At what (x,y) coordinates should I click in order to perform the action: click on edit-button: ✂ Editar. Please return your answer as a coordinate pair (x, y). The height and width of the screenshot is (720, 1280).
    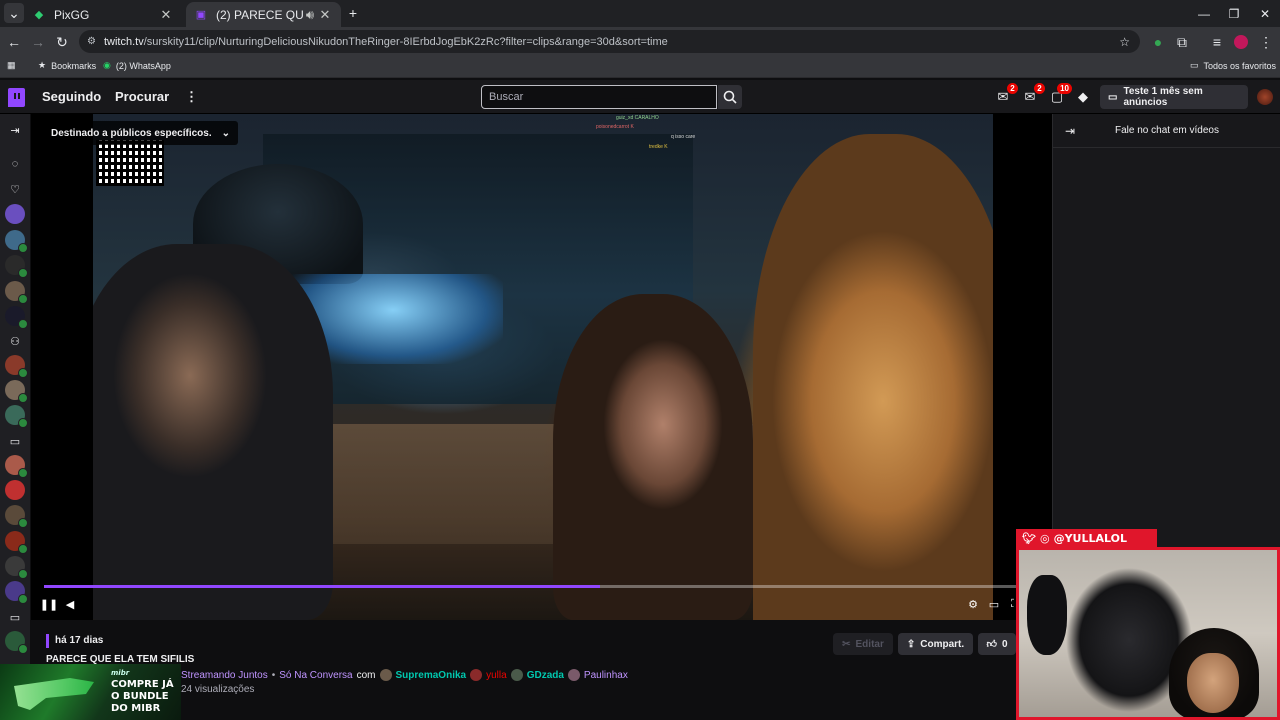
    Looking at the image, I should click on (863, 644).